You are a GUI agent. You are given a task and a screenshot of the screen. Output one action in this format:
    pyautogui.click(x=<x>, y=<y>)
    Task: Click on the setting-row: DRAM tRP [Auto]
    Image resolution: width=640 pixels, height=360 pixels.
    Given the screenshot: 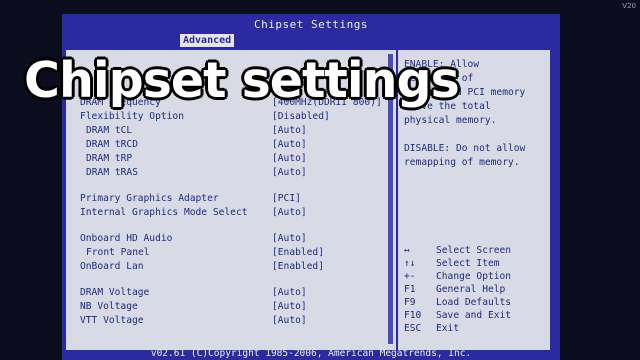 What is the action you would take?
    pyautogui.click(x=226, y=159)
    